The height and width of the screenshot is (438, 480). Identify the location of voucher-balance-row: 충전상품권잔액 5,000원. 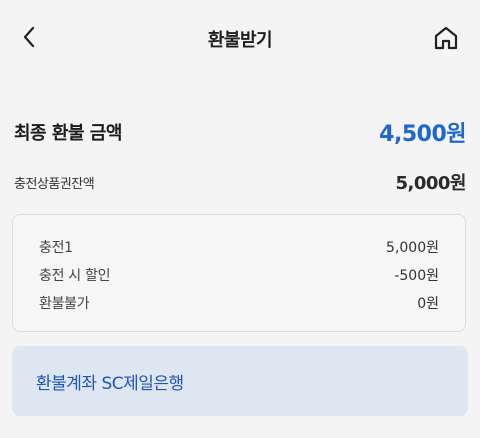
(240, 182).